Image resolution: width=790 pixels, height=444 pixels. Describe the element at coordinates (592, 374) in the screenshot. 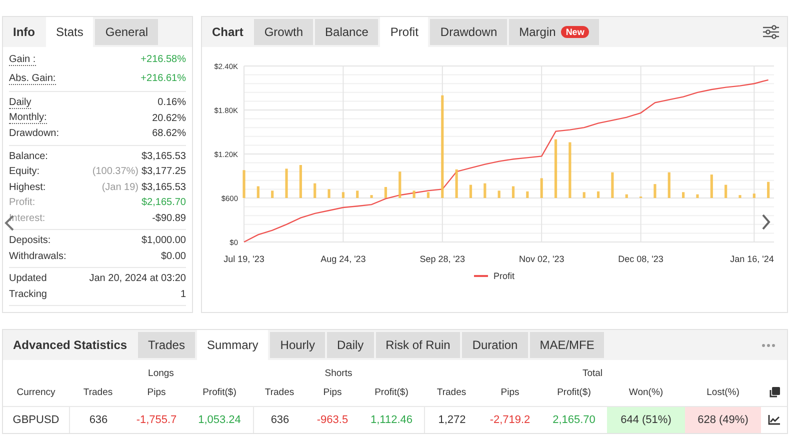

I see `group-header: Total` at that location.